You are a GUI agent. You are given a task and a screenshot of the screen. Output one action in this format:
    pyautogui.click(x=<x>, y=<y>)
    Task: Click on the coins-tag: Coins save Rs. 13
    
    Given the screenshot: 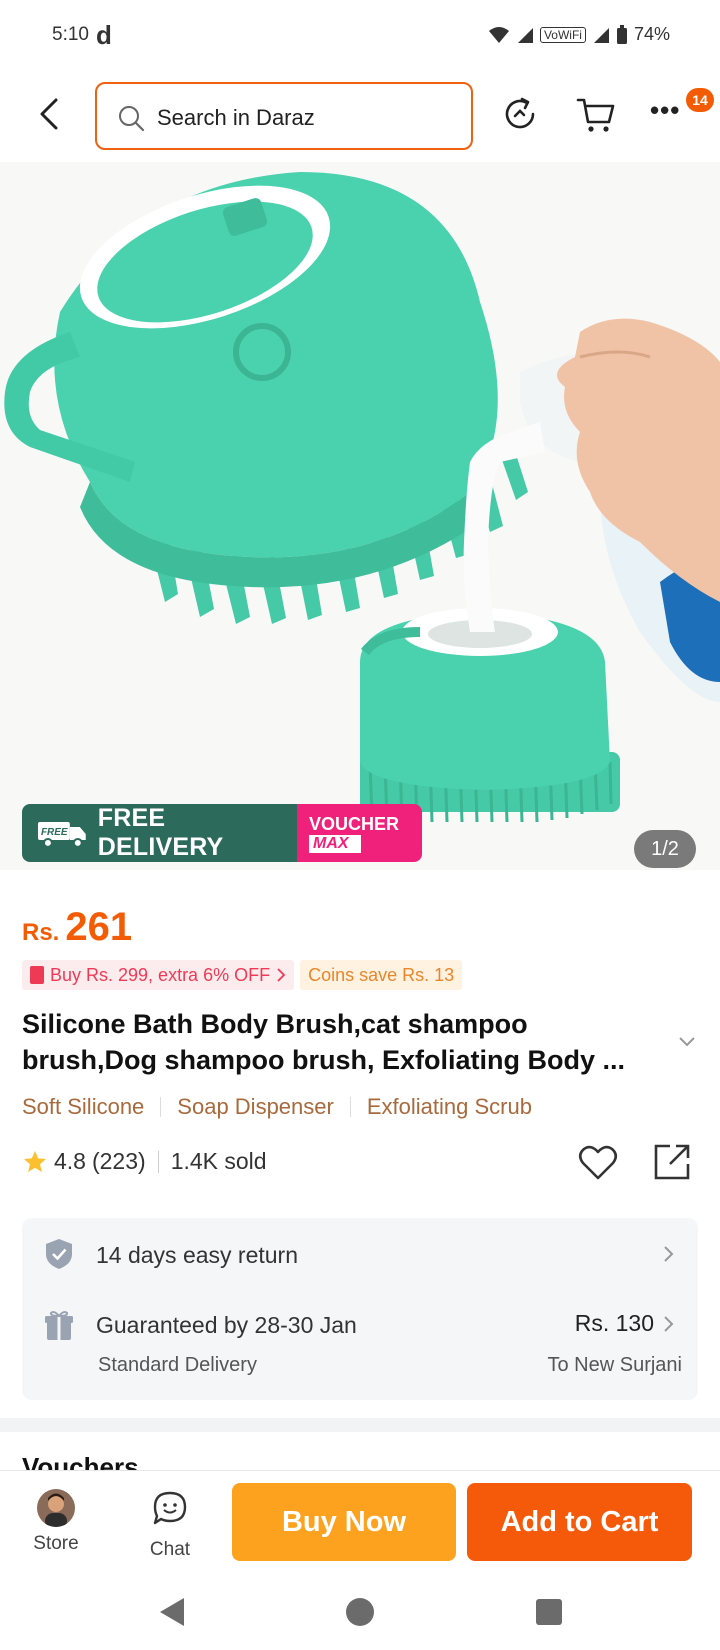 What is the action you would take?
    pyautogui.click(x=381, y=975)
    